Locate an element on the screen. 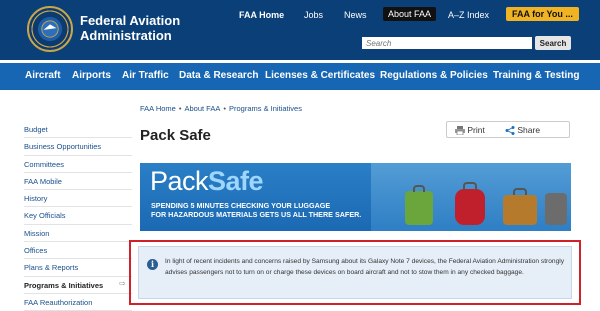 The height and width of the screenshot is (311, 600). gray-case-illustration is located at coordinates (556, 209).